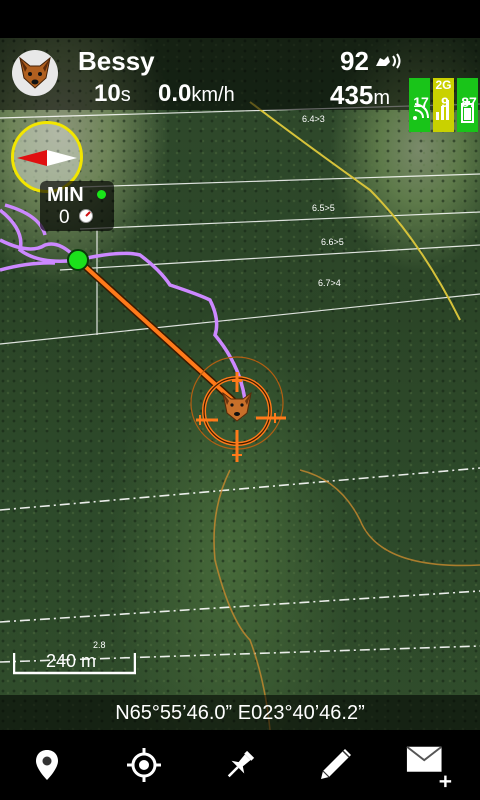  Describe the element at coordinates (101, 194) in the screenshot. I see `min-status-dot` at that location.